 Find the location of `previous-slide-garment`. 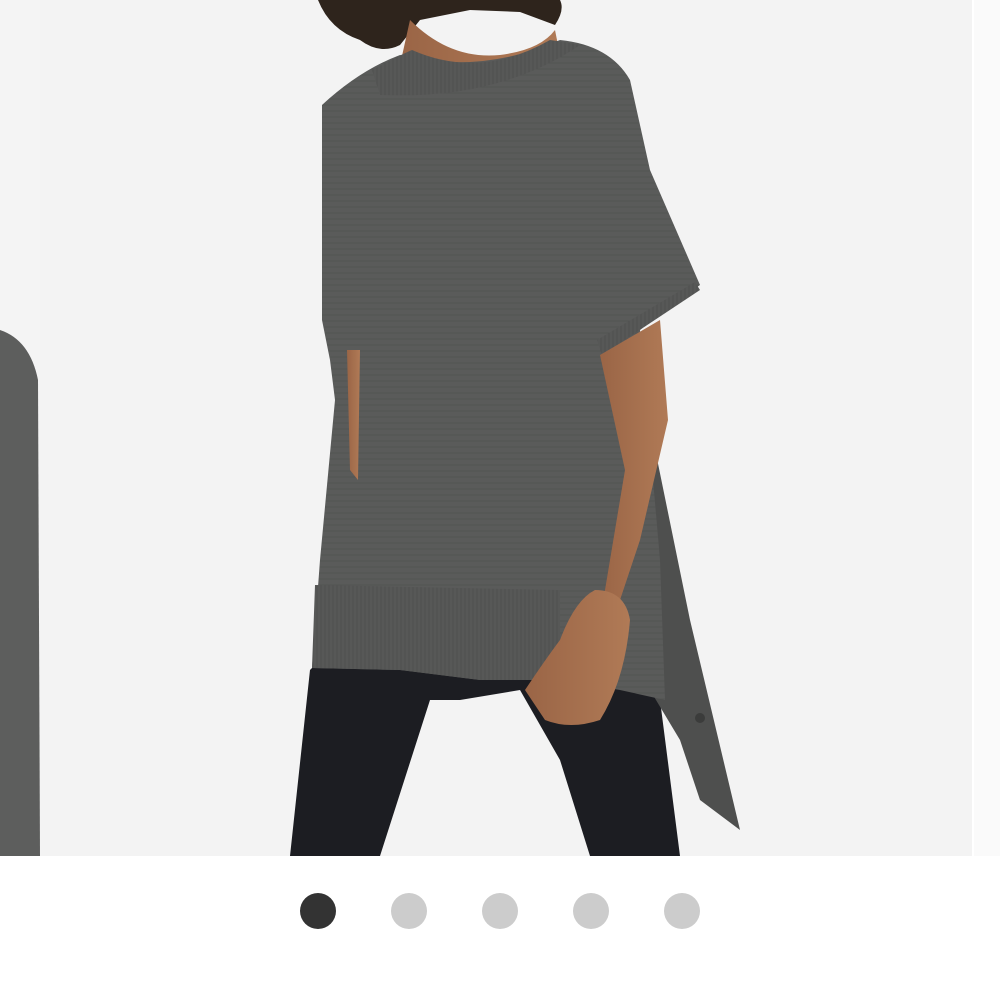

previous-slide-garment is located at coordinates (20, 593).